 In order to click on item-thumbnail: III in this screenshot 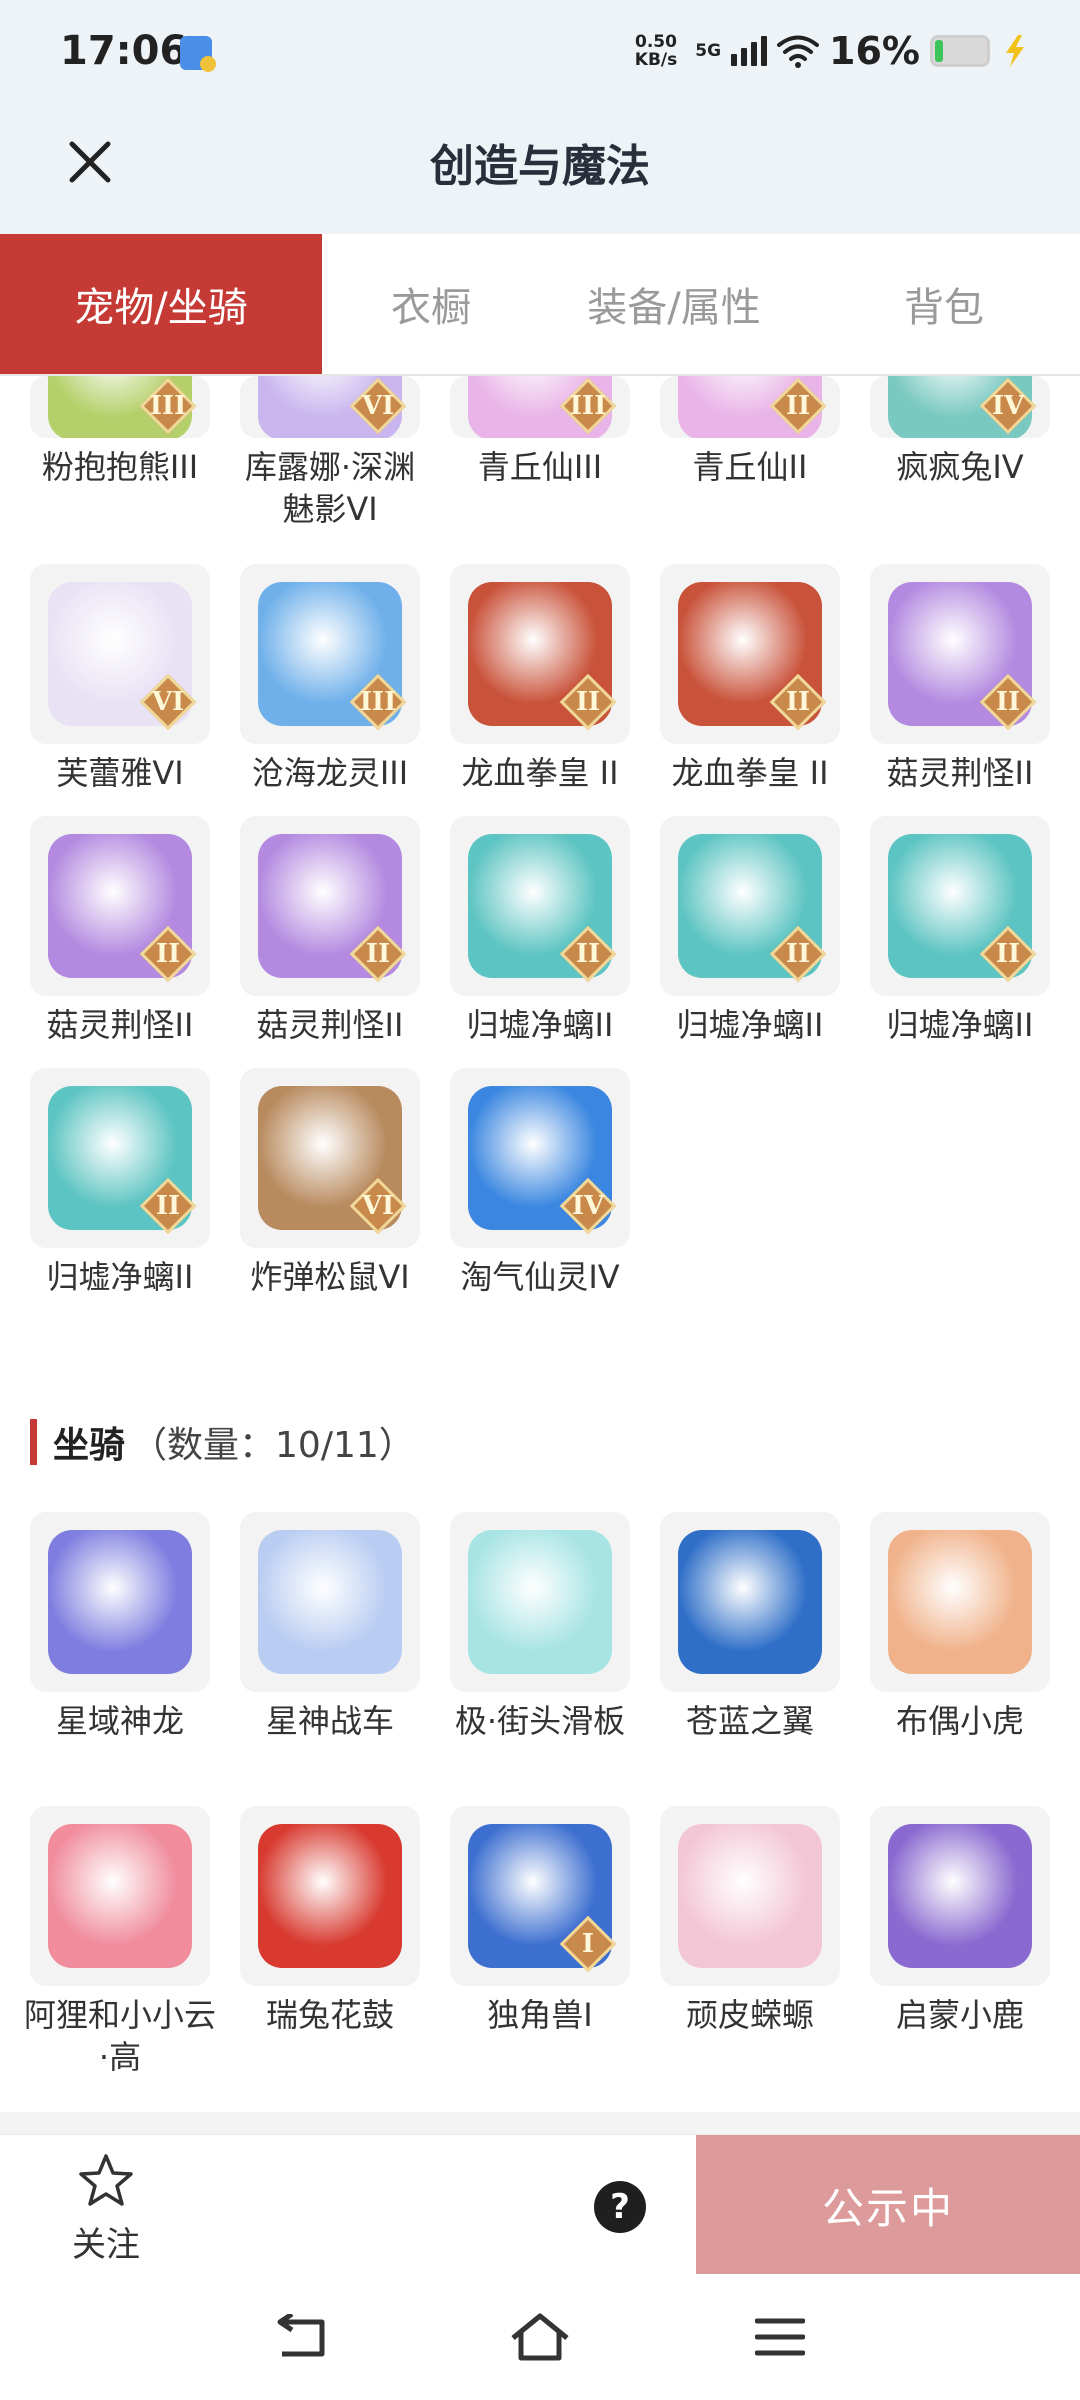, I will do `click(330, 654)`.